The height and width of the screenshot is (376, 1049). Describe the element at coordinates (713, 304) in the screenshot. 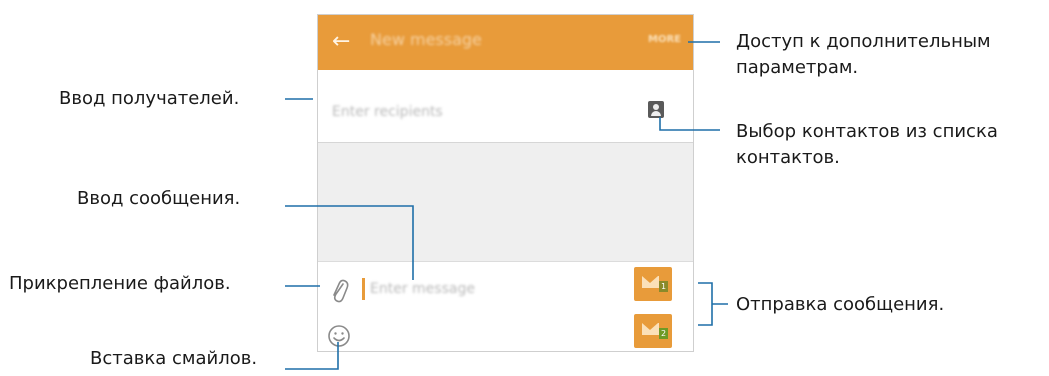

I see `callout-line-send` at that location.